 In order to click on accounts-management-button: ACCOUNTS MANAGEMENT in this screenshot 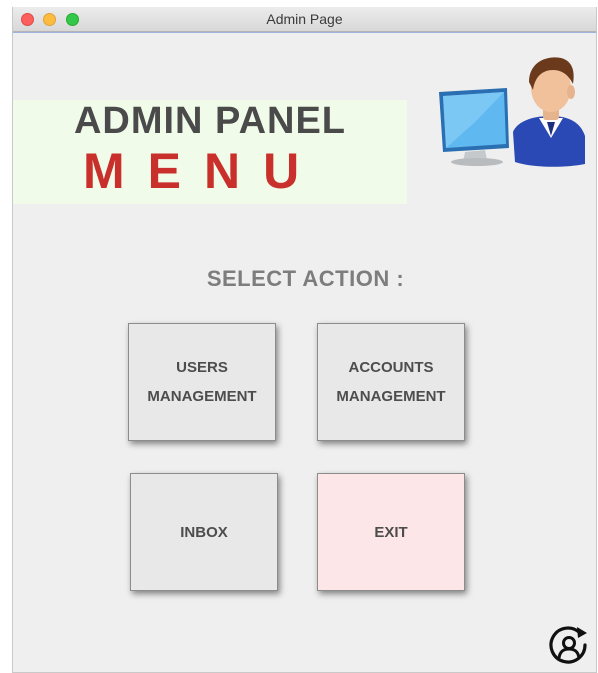, I will do `click(391, 382)`.